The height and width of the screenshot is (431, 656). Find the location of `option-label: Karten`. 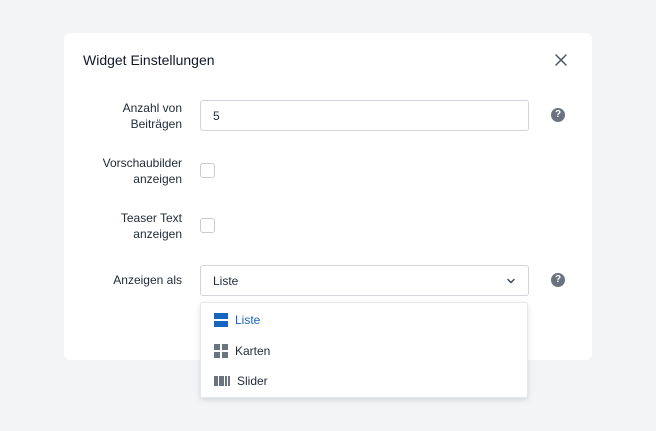

option-label: Karten is located at coordinates (253, 351).